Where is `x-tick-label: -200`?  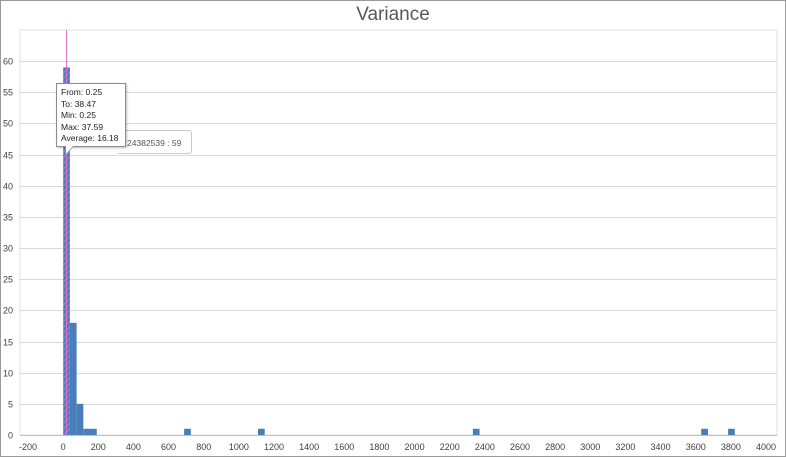
x-tick-label: -200 is located at coordinates (28, 447).